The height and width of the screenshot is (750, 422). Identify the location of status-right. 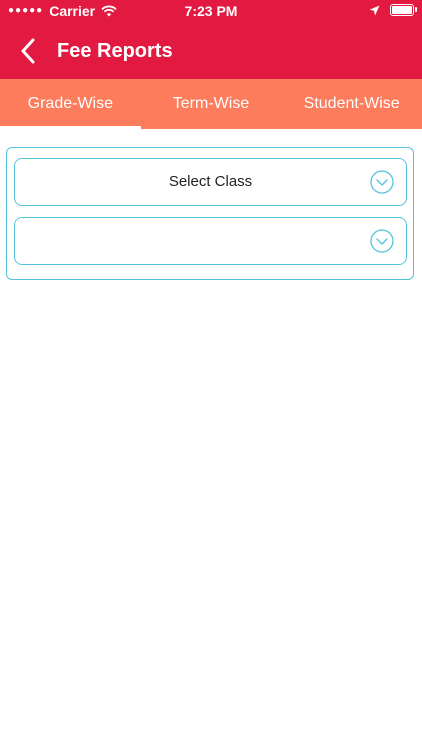
(393, 10).